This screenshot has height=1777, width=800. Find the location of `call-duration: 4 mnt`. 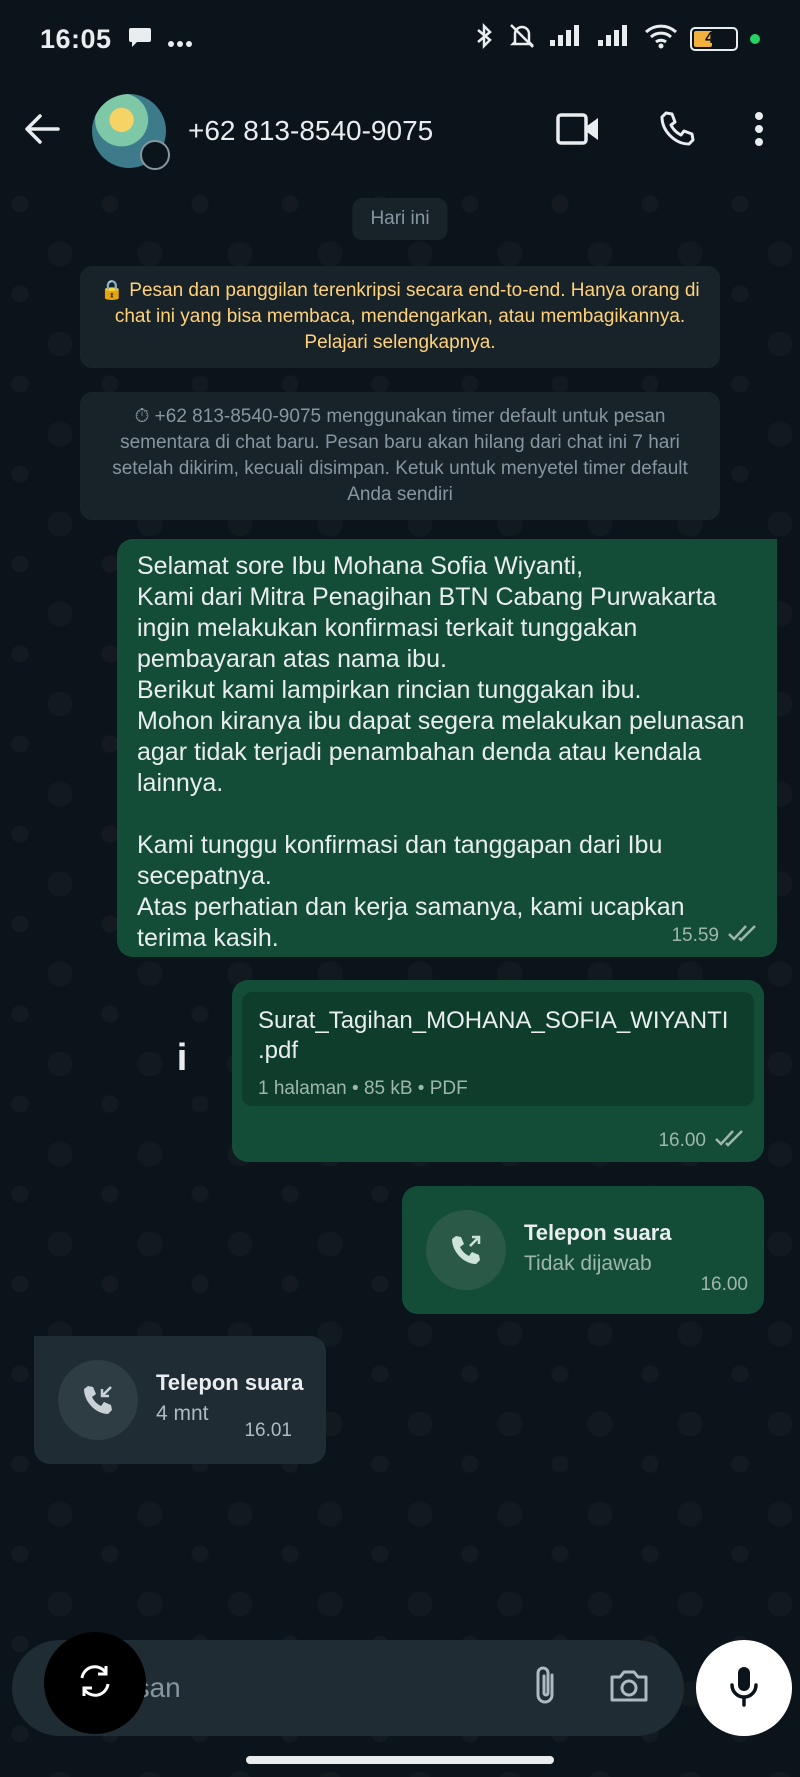

call-duration: 4 mnt is located at coordinates (182, 1413).